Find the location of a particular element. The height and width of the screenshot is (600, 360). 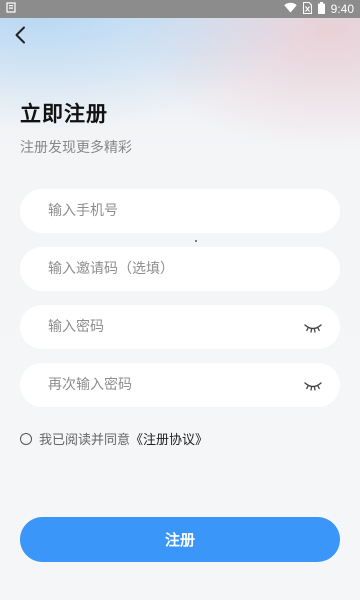

register-button: 注册 is located at coordinates (180, 539).